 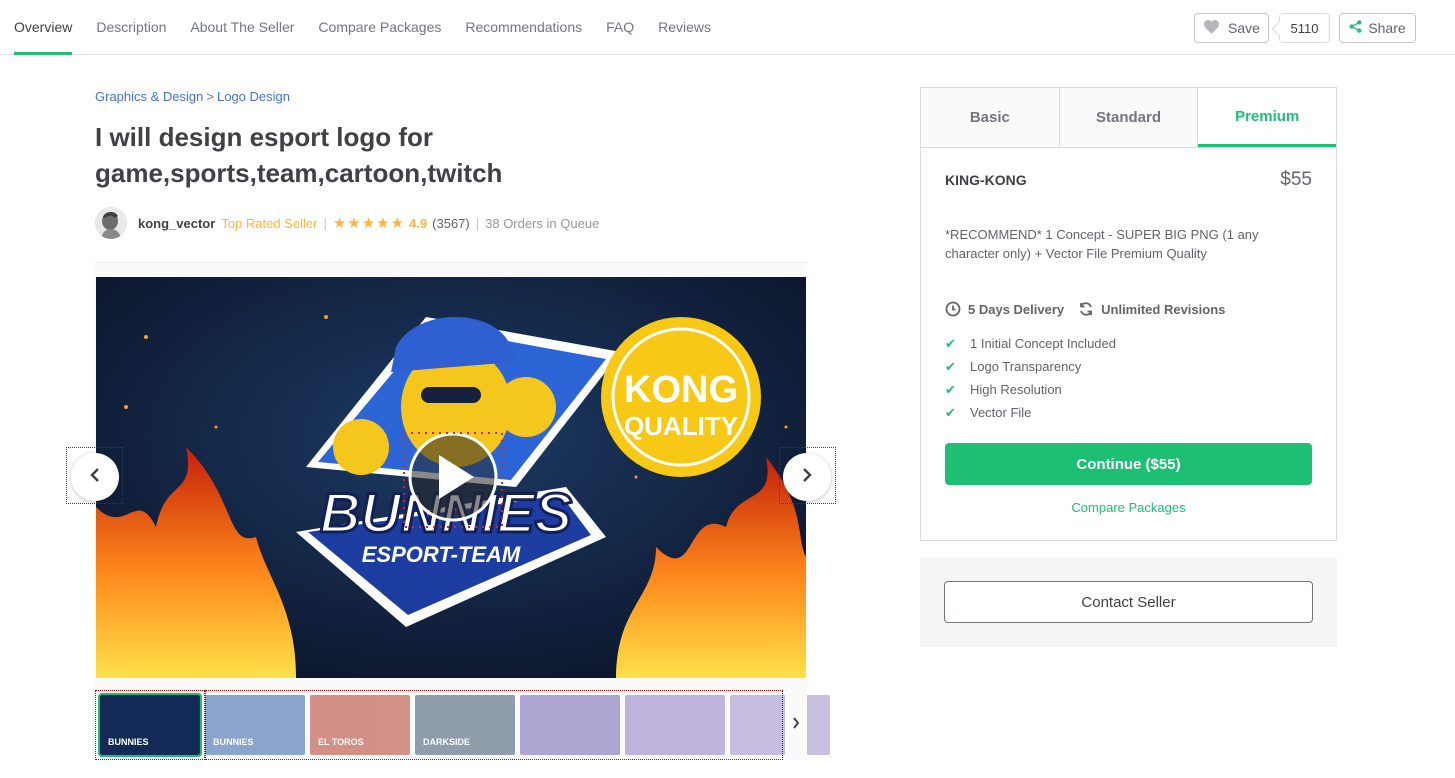 What do you see at coordinates (986, 180) in the screenshot?
I see `package-name: KING-KONG` at bounding box center [986, 180].